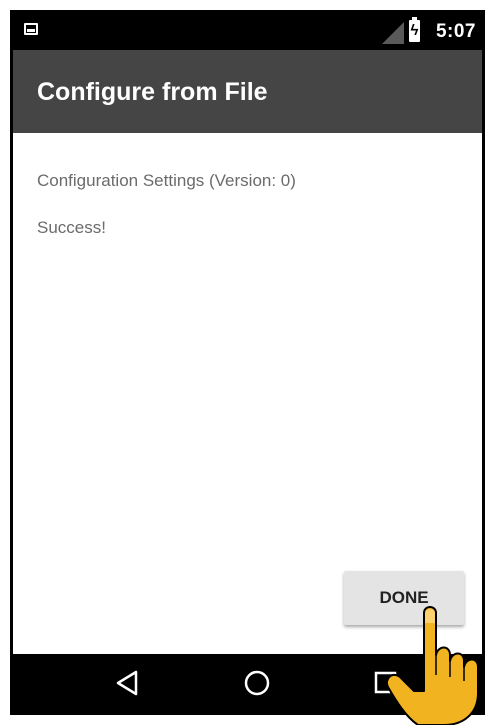 This screenshot has width=495, height=725. I want to click on status-time: 5:07, so click(455, 31).